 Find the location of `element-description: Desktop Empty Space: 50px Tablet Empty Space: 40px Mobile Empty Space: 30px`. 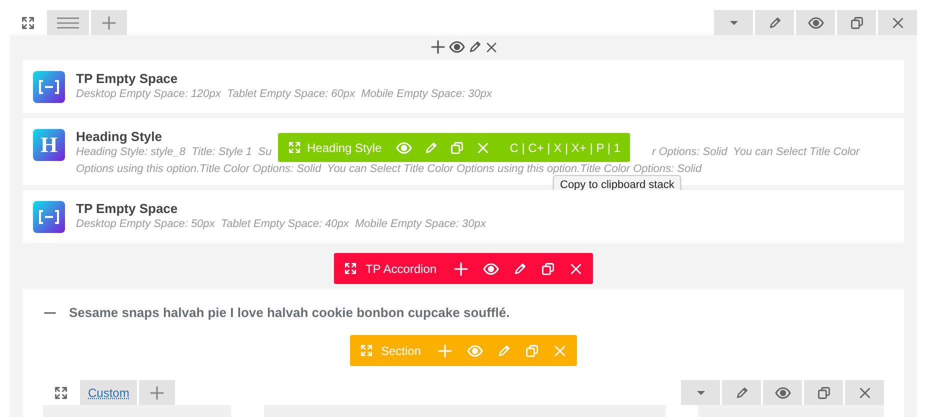

element-description: Desktop Empty Space: 50px Tablet Empty Space: 40px Mobile Empty Space: 30px is located at coordinates (281, 224).